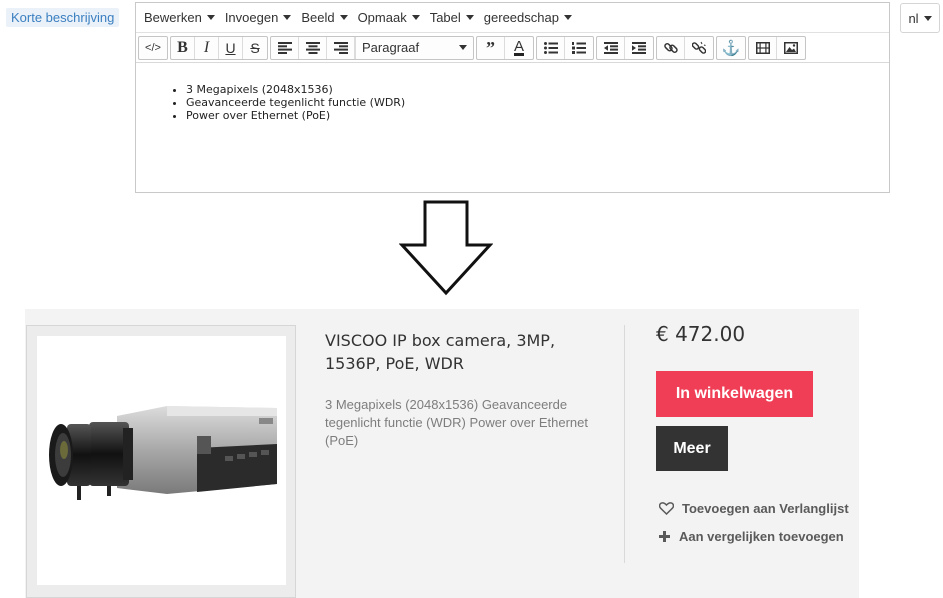 The width and height of the screenshot is (943, 598). I want to click on toolbar-group-align: Paragraaf, so click(372, 47).